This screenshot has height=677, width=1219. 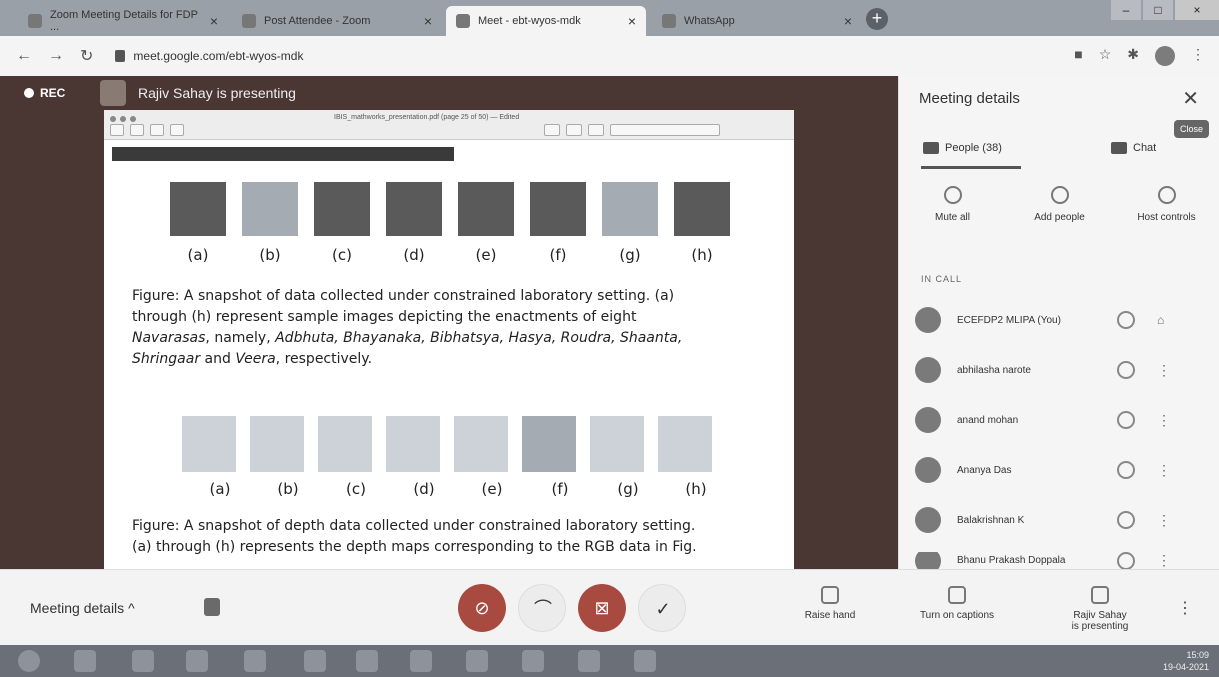 I want to click on participant-name: Balakrishnan K, so click(x=991, y=520).